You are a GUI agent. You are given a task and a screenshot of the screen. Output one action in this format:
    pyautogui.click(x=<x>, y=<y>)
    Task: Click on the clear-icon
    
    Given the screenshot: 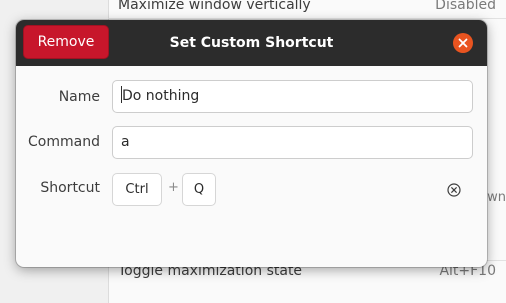 What is the action you would take?
    pyautogui.click(x=454, y=190)
    